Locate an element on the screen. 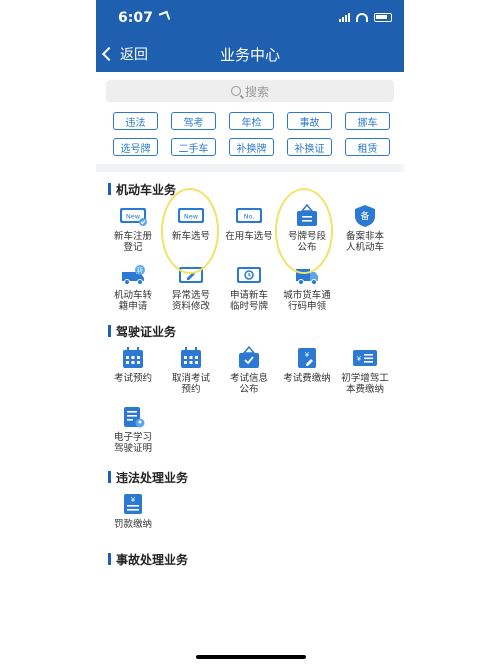 The image size is (500, 667). exam-fee-icon: ¥ is located at coordinates (307, 358).